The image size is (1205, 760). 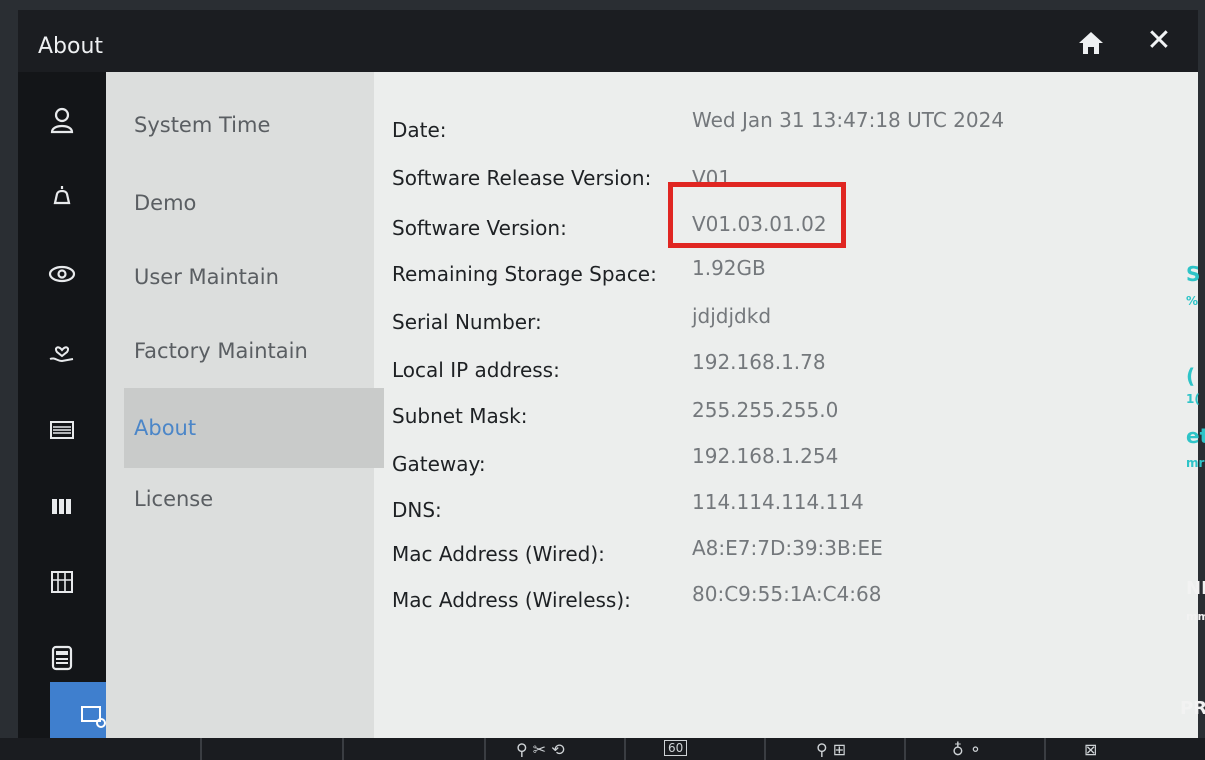 What do you see at coordinates (540, 749) in the screenshot?
I see `tools-icon: ⚲ ✂ ⟲` at bounding box center [540, 749].